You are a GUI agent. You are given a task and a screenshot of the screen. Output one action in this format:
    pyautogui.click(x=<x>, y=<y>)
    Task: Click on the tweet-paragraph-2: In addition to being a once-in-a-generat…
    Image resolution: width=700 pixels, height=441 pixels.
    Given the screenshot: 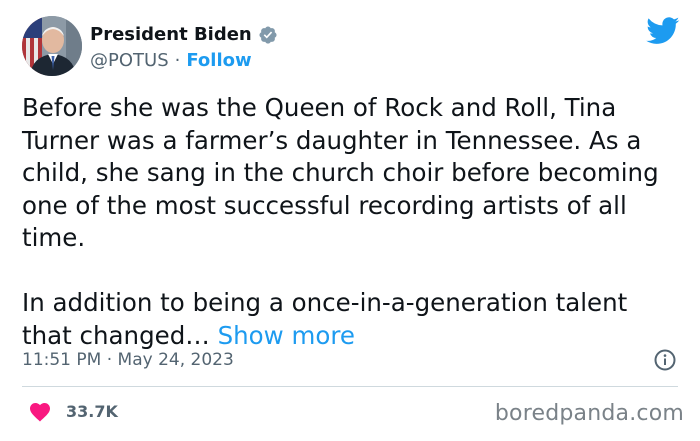 What is the action you would take?
    pyautogui.click(x=352, y=319)
    